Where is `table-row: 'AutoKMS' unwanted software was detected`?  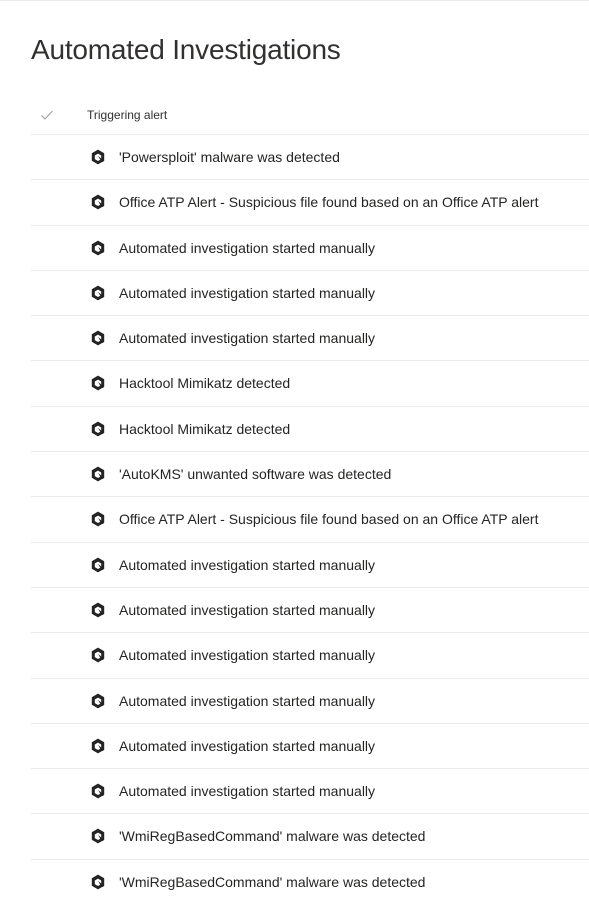
table-row: 'AutoKMS' unwanted software was detected is located at coordinates (310, 475).